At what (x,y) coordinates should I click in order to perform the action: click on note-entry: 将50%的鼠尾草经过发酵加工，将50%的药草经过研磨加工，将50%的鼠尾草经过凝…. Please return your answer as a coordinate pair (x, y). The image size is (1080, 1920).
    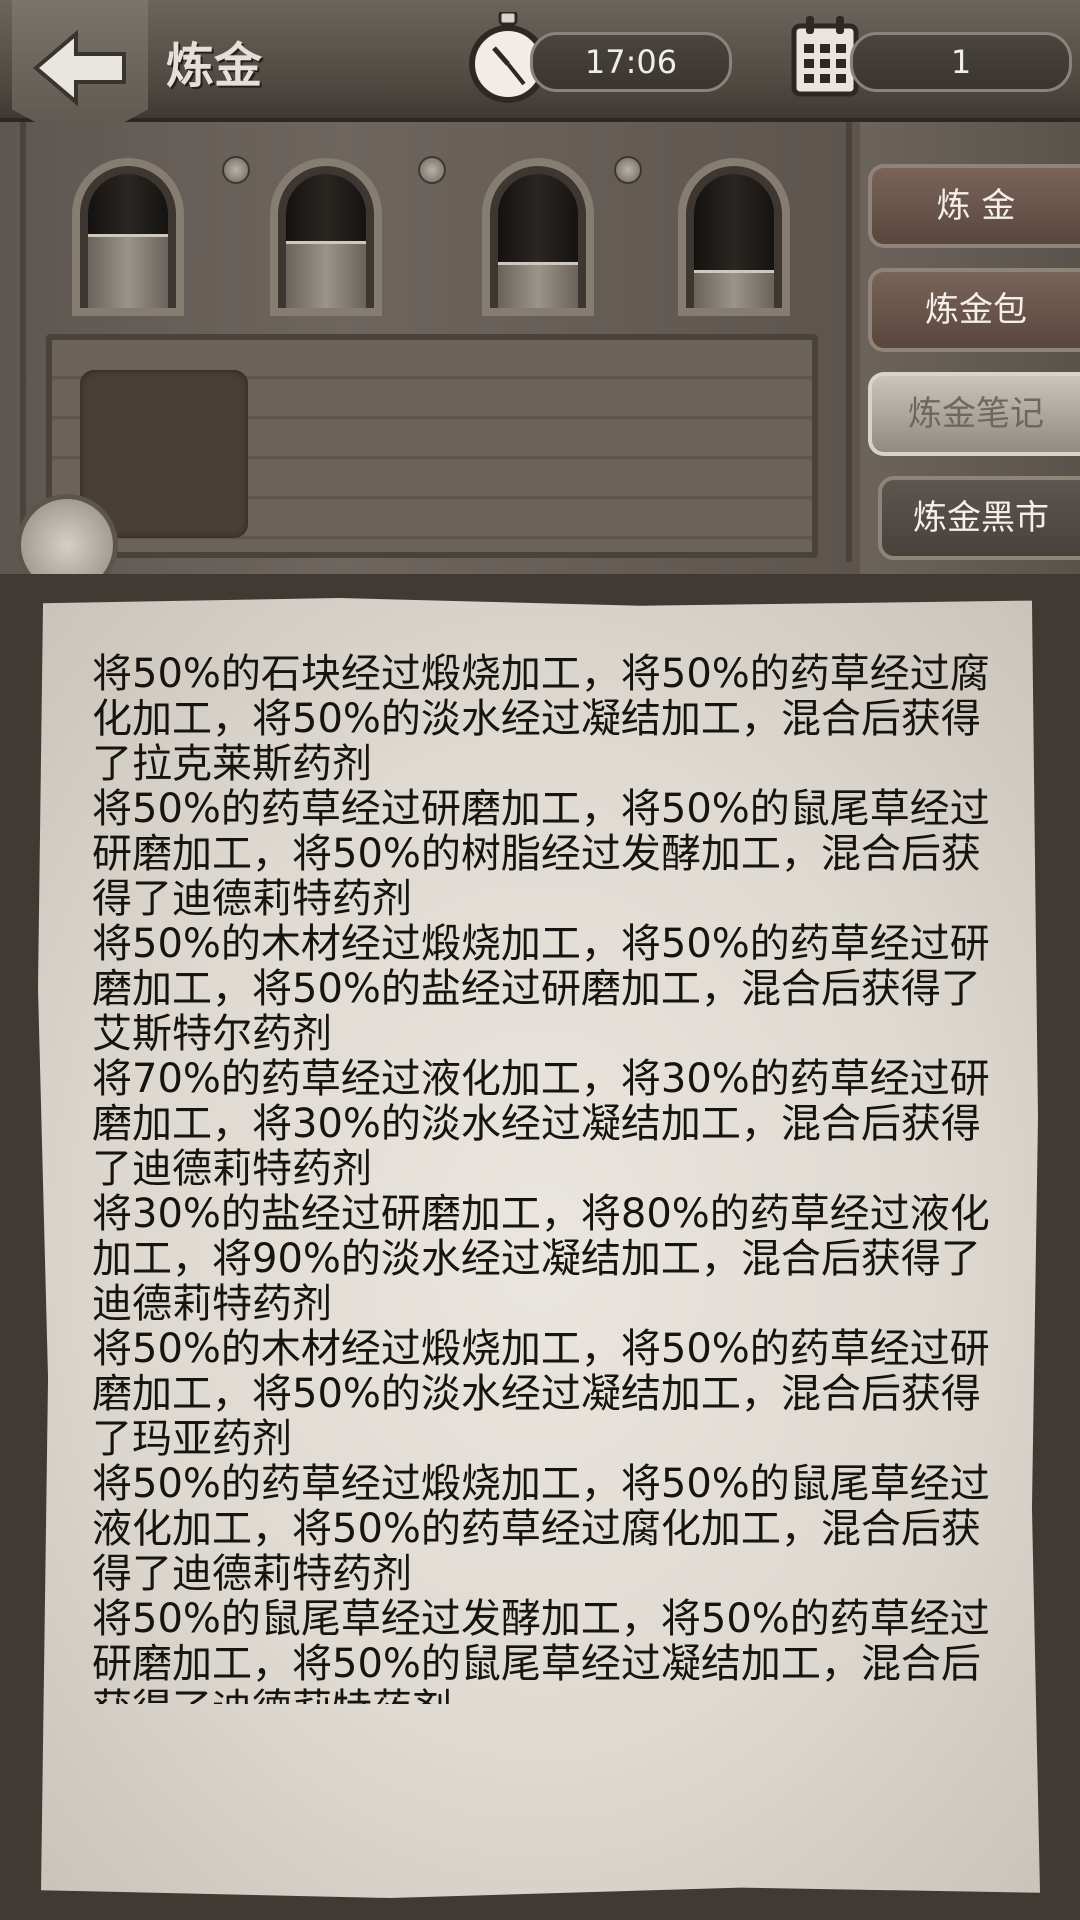
    Looking at the image, I should click on (541, 1650).